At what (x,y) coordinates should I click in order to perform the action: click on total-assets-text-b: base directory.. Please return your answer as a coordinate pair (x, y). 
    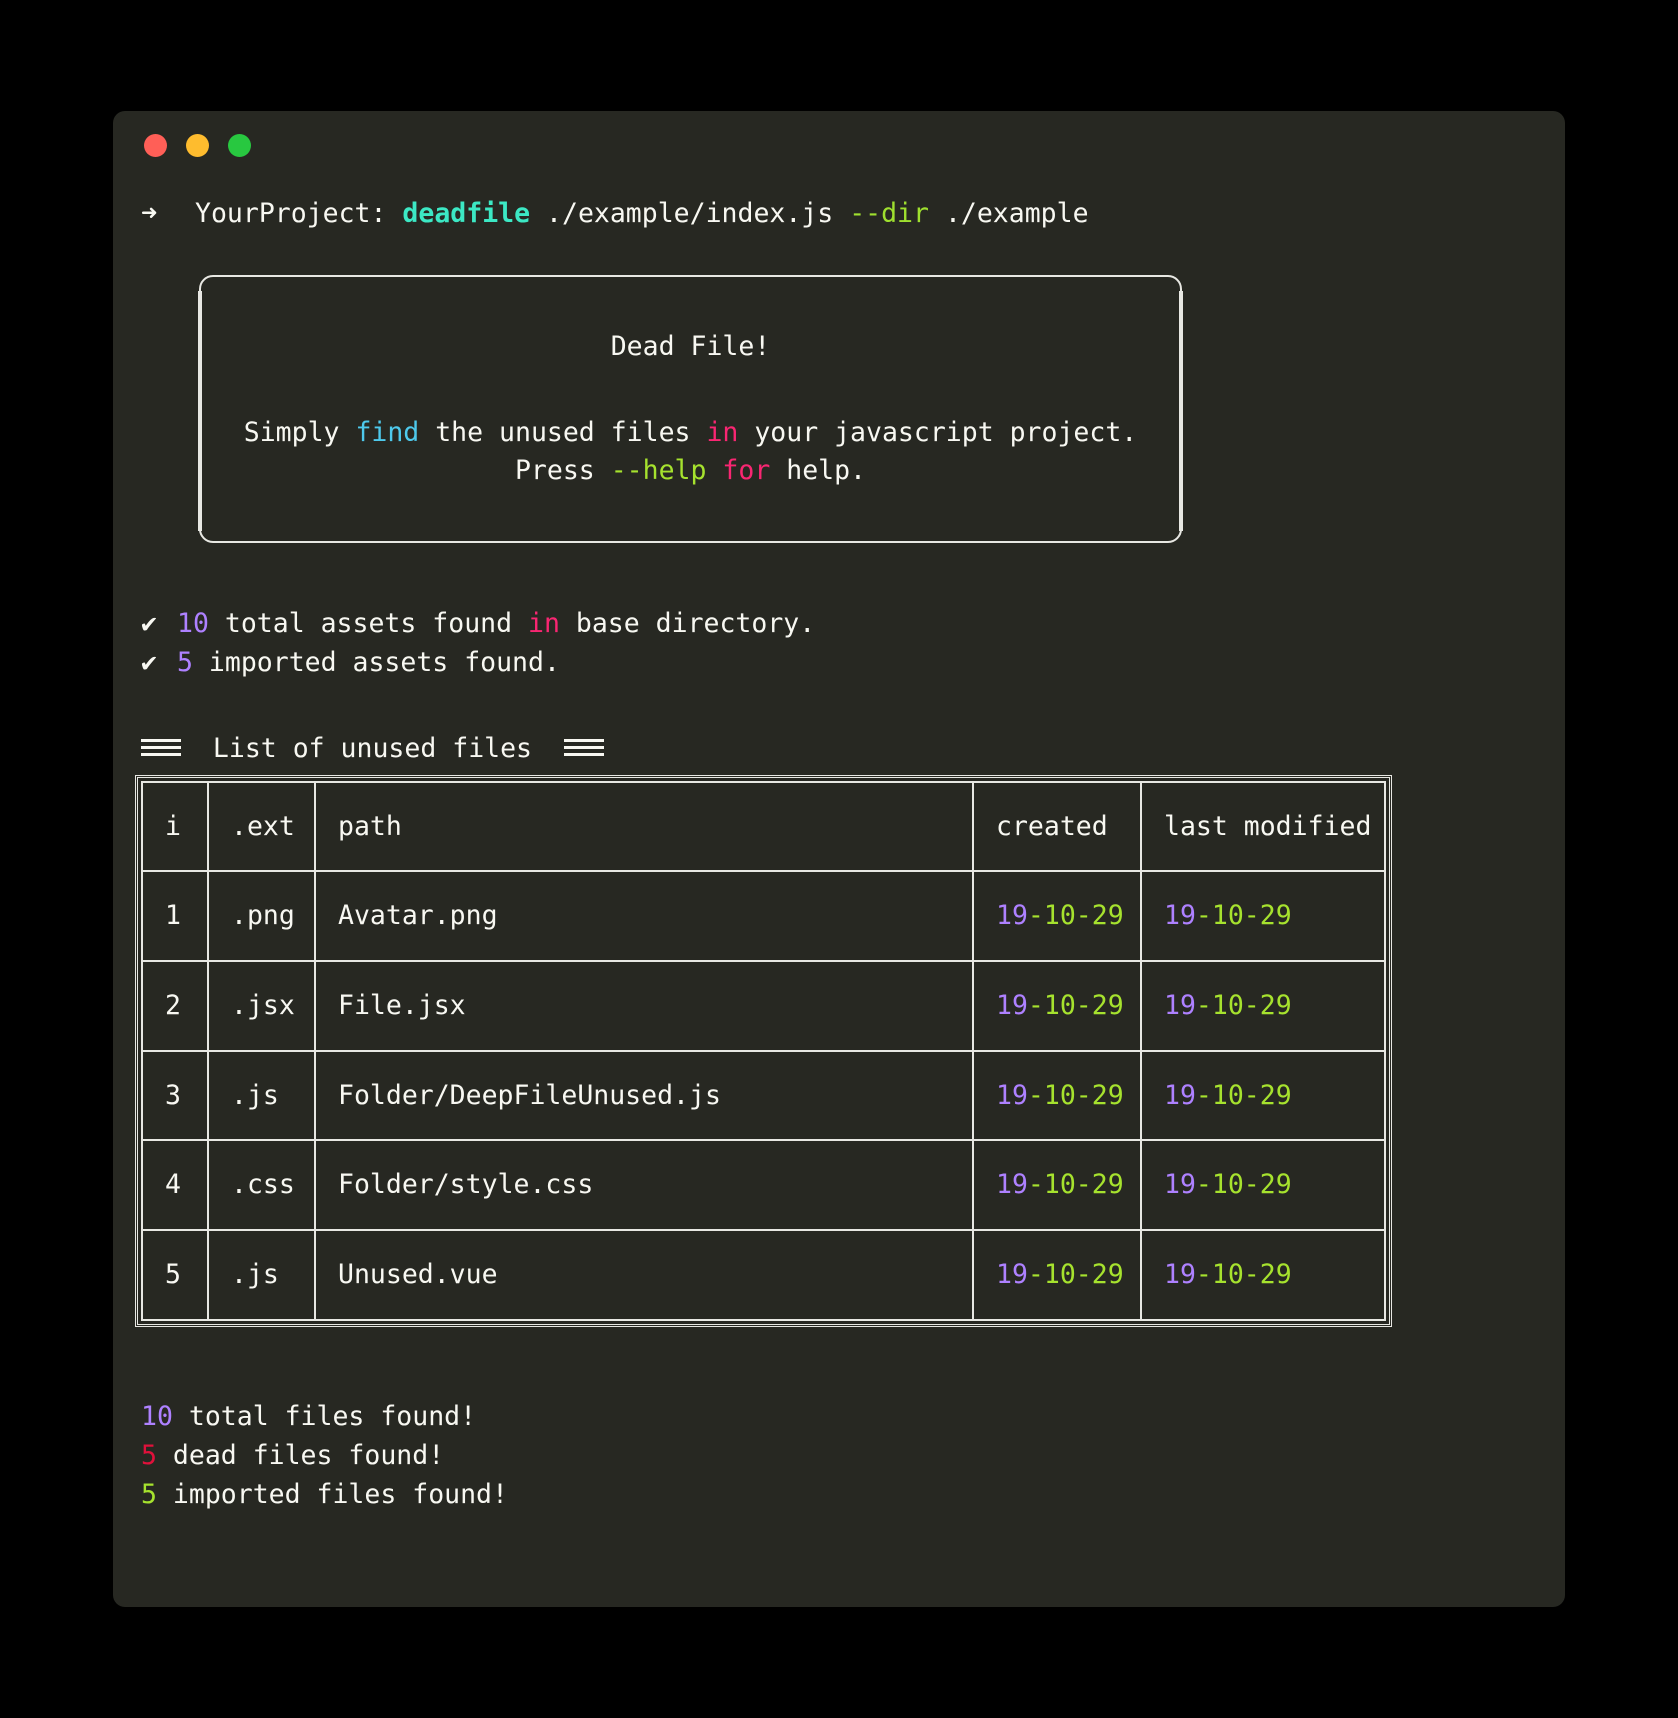
    Looking at the image, I should click on (687, 624).